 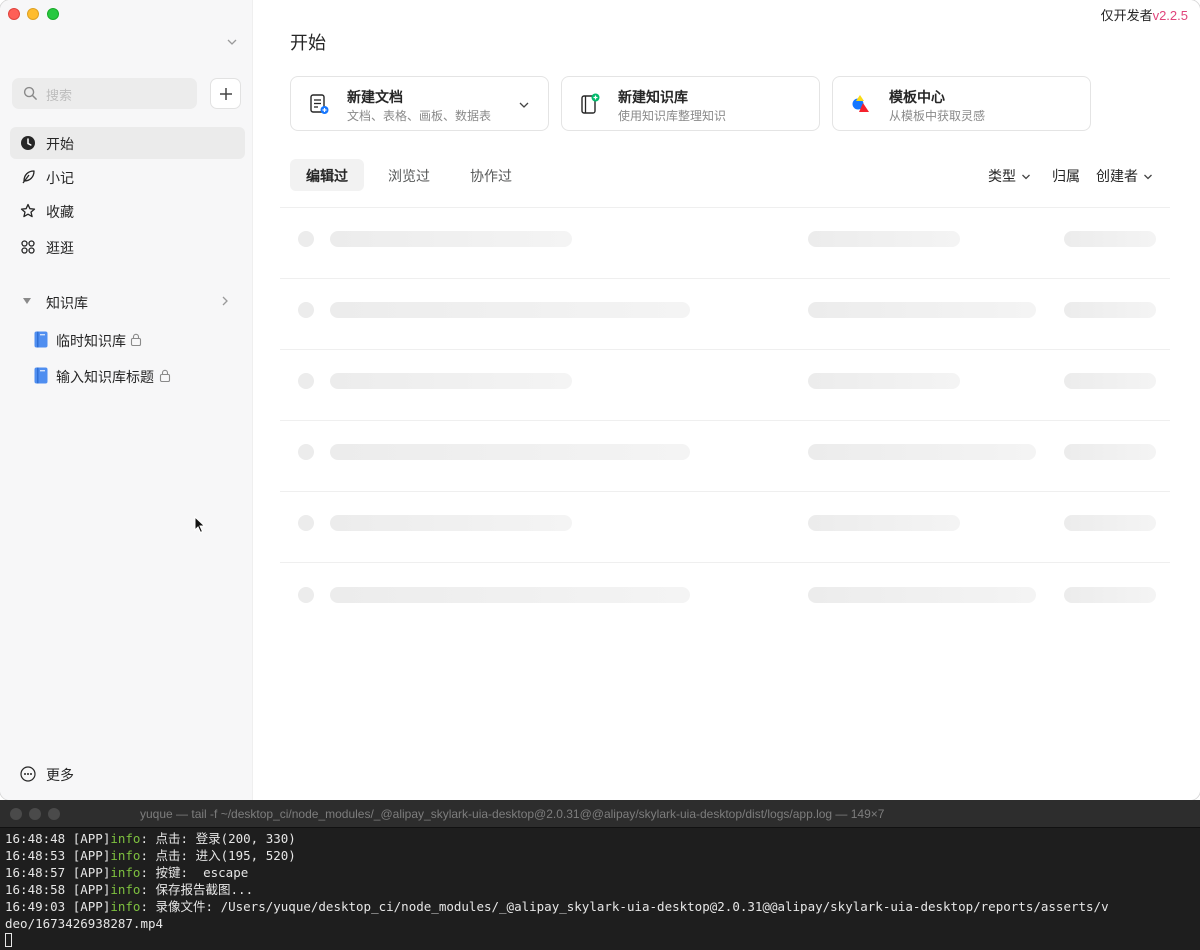 I want to click on page-title: 开始, so click(x=308, y=43).